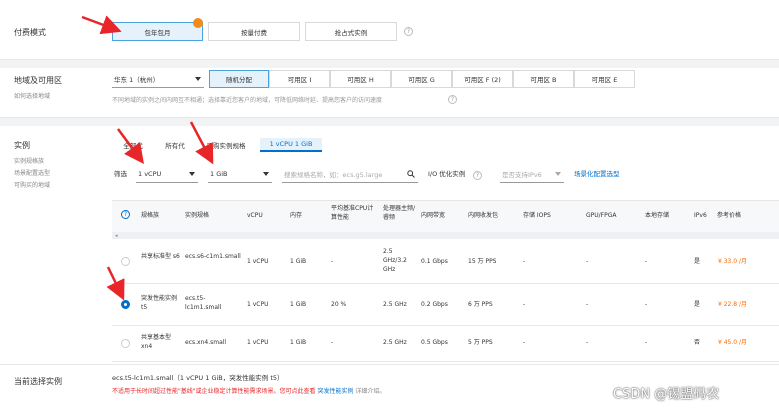 This screenshot has width=779, height=411. What do you see at coordinates (483, 215) in the screenshot?
I see `th-pps: 内网收发包` at bounding box center [483, 215].